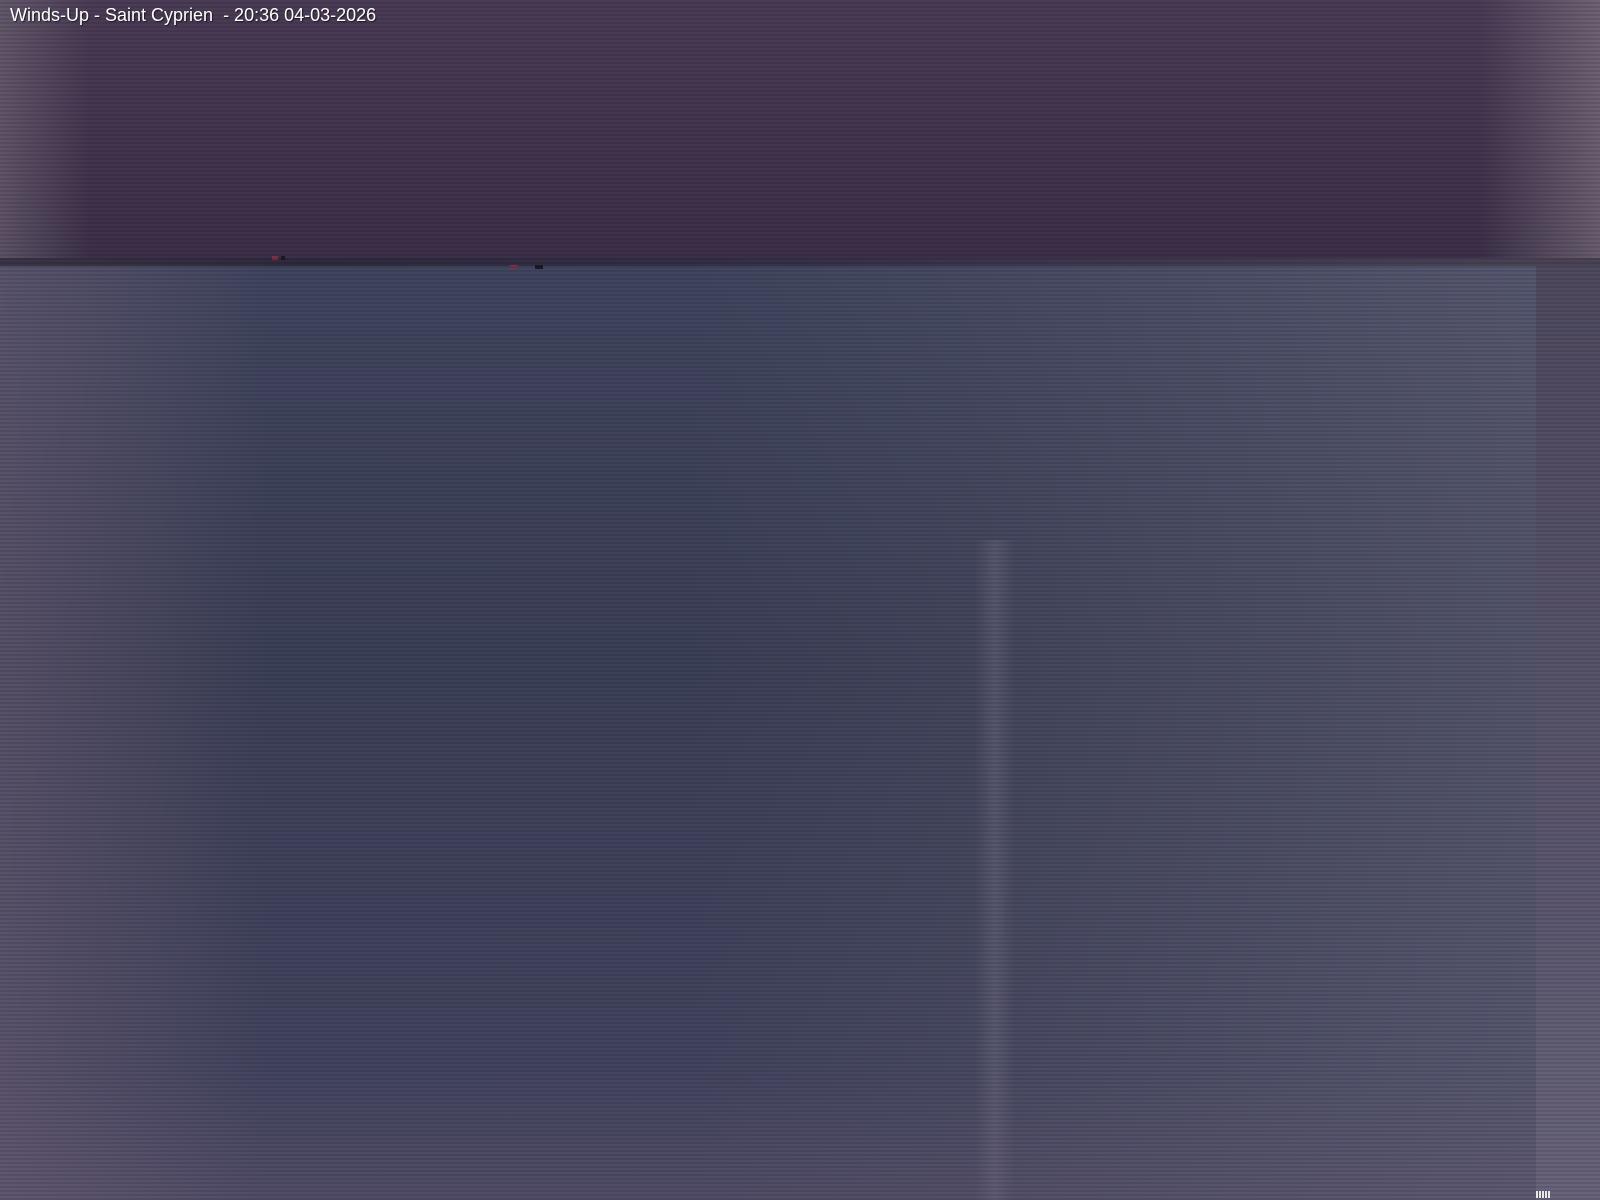  What do you see at coordinates (1543, 1194) in the screenshot?
I see `corner-mark` at bounding box center [1543, 1194].